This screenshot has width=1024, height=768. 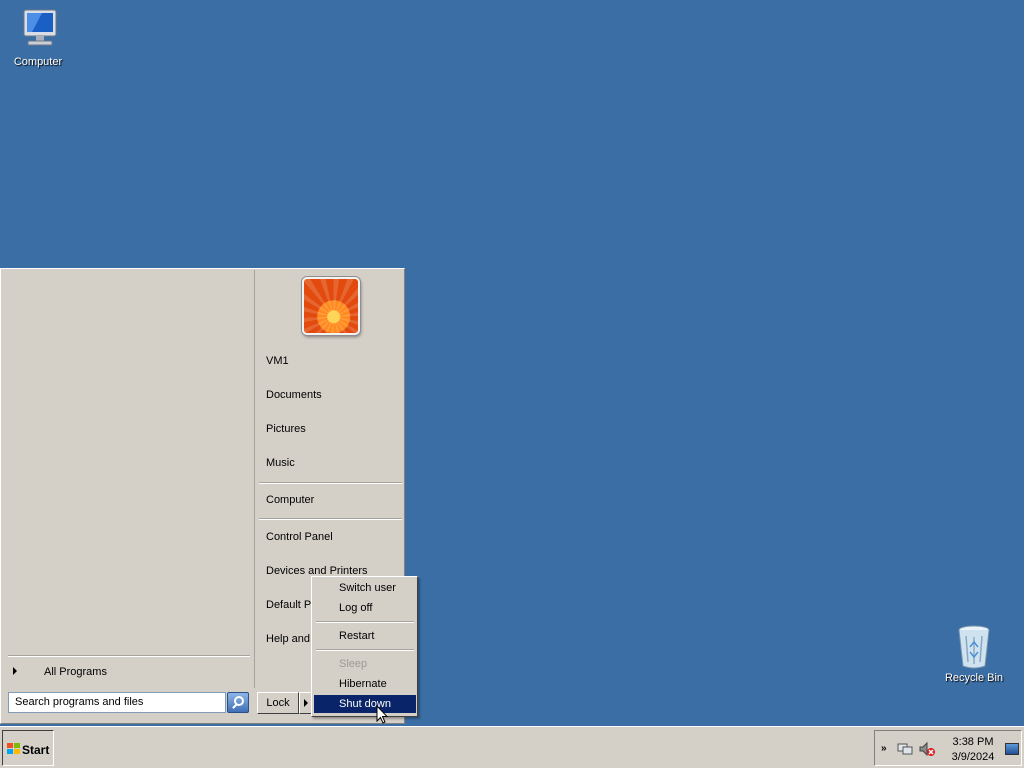 I want to click on windows-logo-icon, so click(x=14, y=749).